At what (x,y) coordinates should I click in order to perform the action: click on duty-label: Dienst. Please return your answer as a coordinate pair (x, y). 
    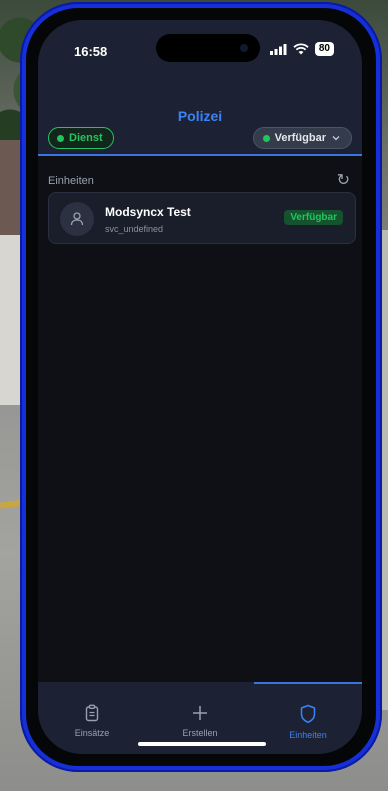
    Looking at the image, I should click on (86, 138).